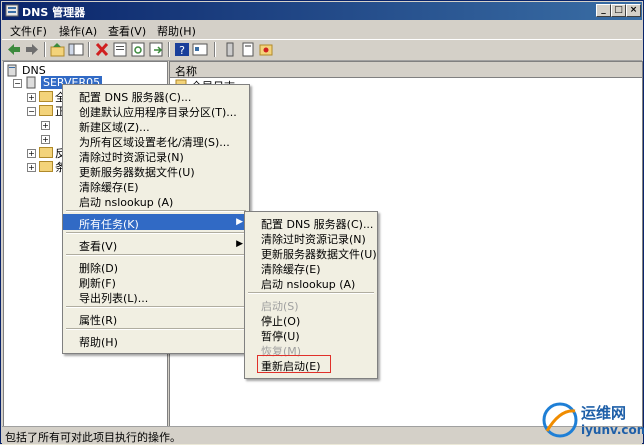 The width and height of the screenshot is (644, 445). Describe the element at coordinates (322, 50) in the screenshot. I see `toolbar: ?` at that location.